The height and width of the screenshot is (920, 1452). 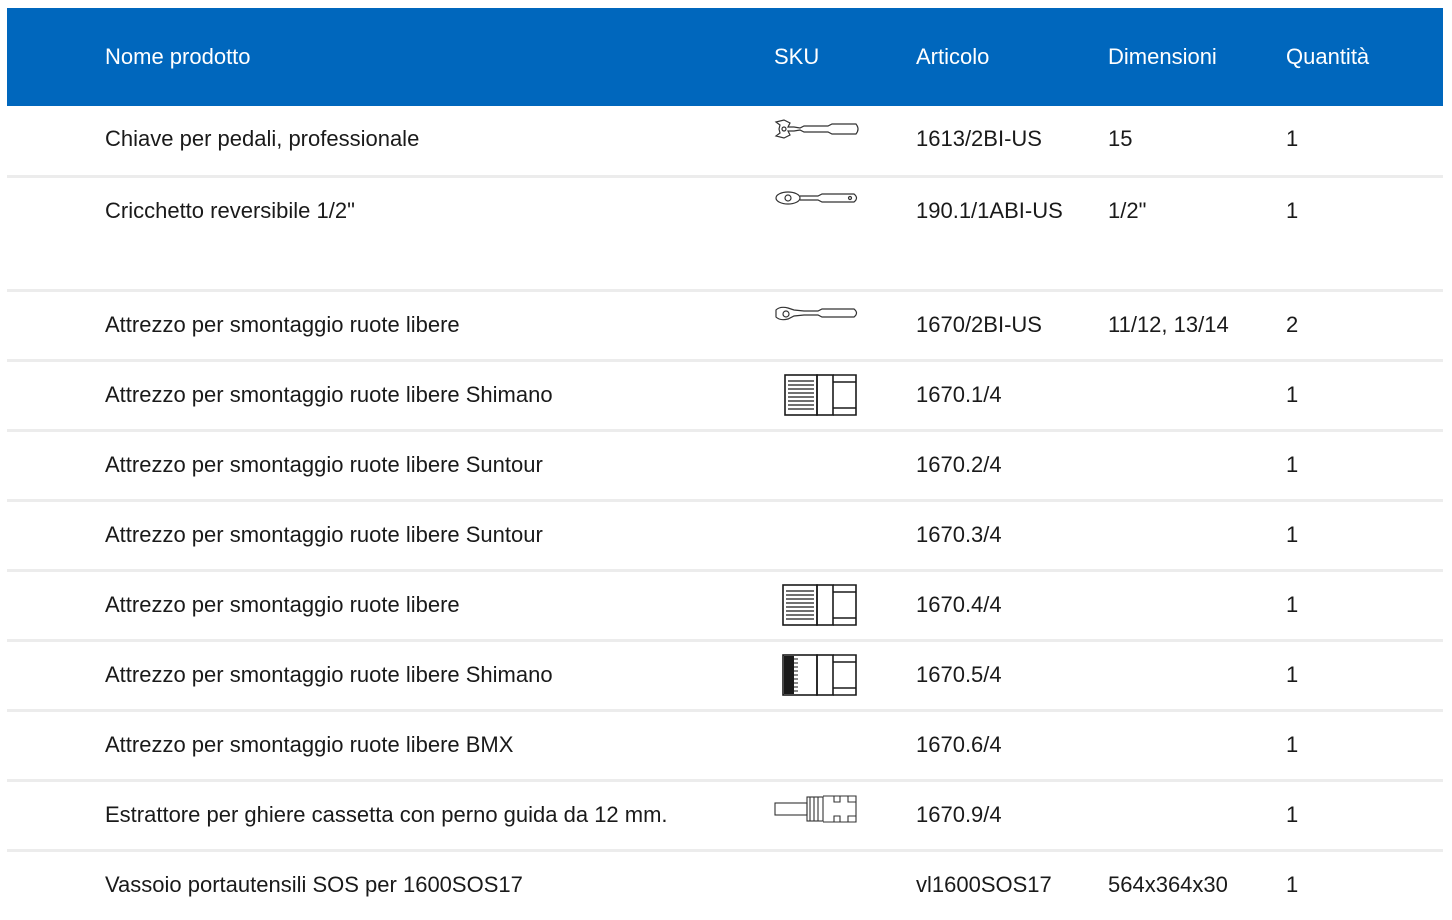 I want to click on product-name: Vassoio portautensili SOS per 1600SOS17, so click(x=314, y=884).